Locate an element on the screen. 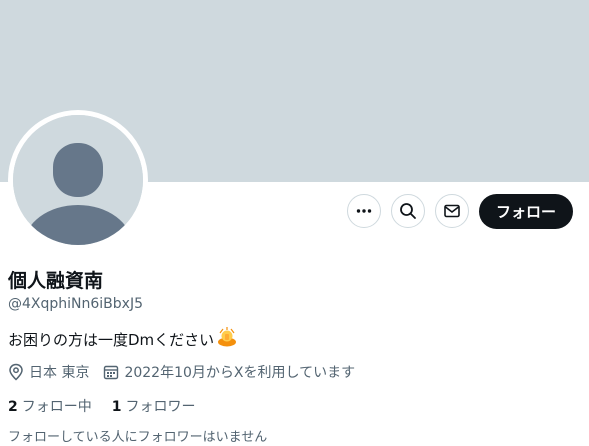  join-date: 2022年10月からXを利用しています is located at coordinates (229, 372).